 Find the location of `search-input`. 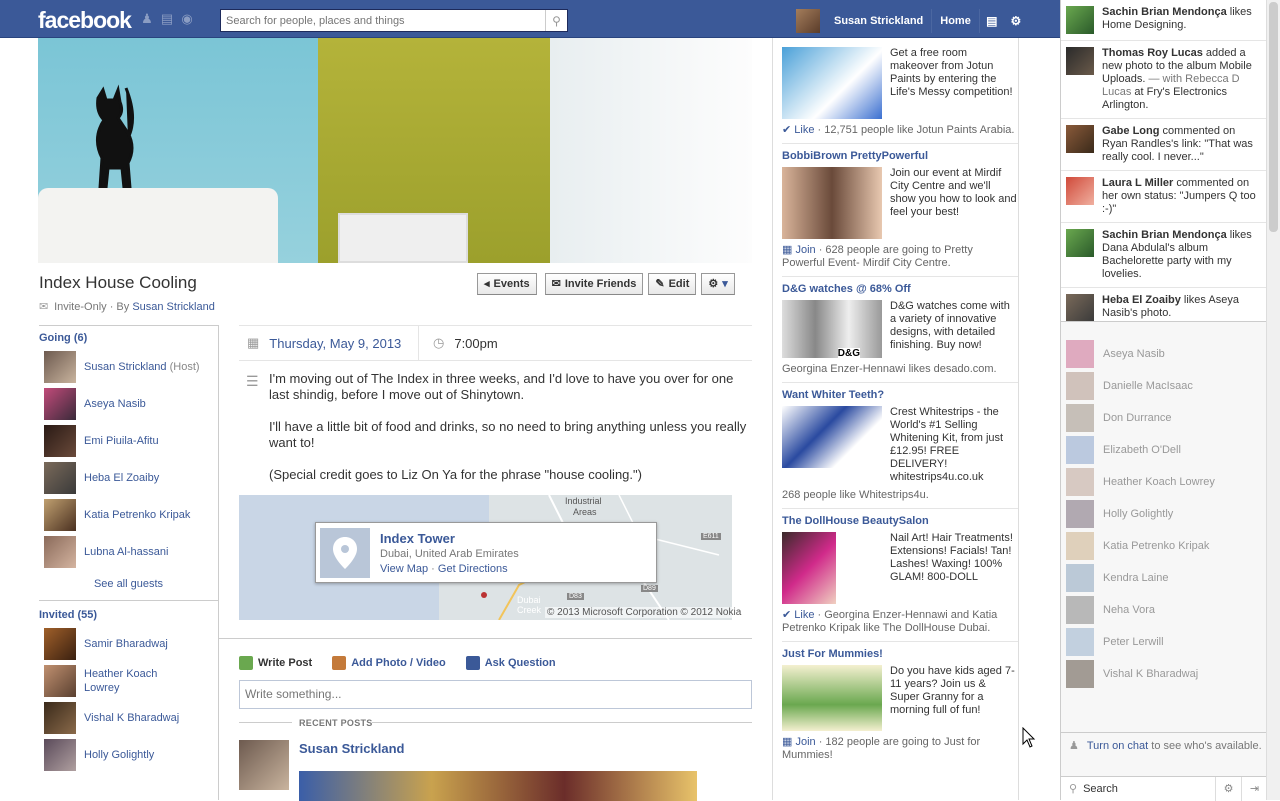

search-input is located at coordinates (383, 20).